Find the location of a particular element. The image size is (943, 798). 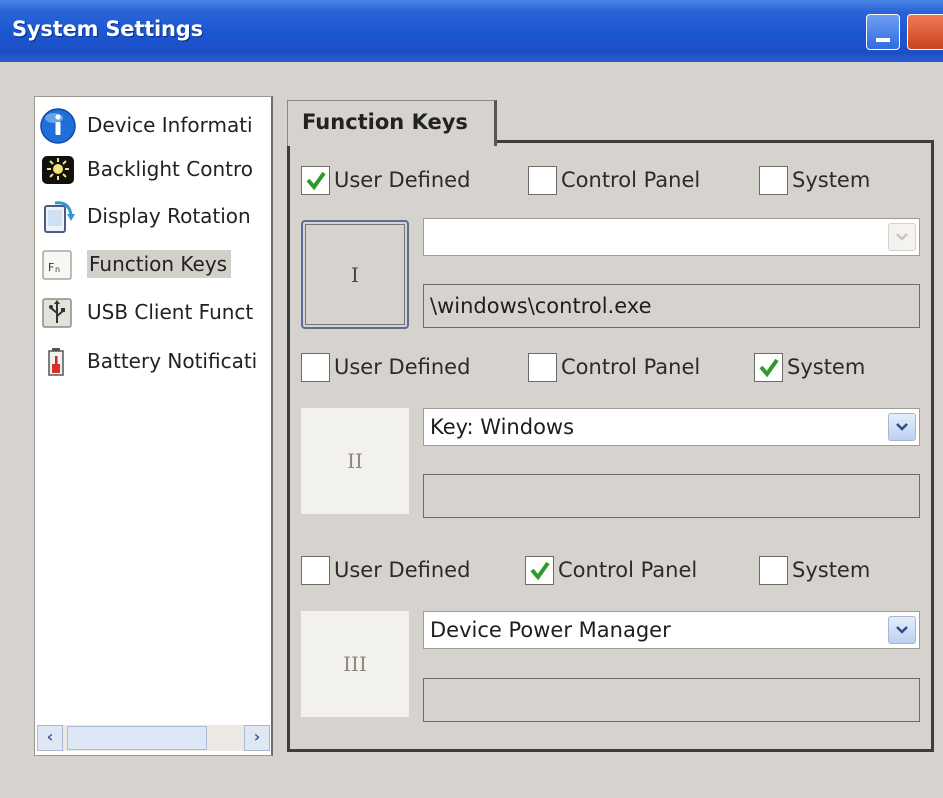

key-1-system-checkbox: System is located at coordinates (814, 180).